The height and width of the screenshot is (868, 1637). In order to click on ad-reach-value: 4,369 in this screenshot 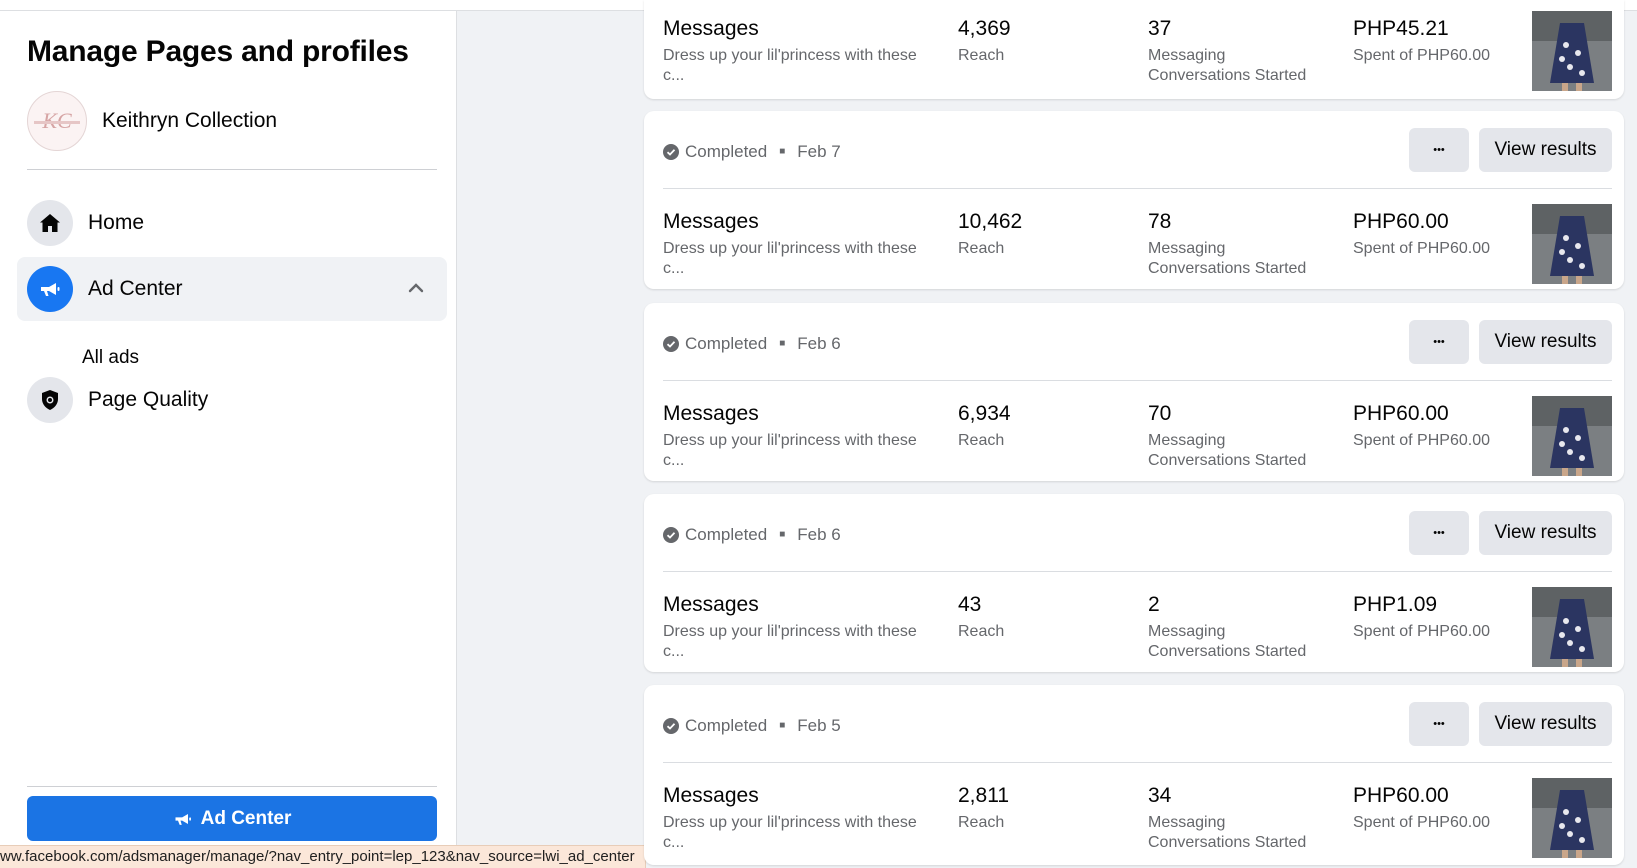, I will do `click(984, 28)`.